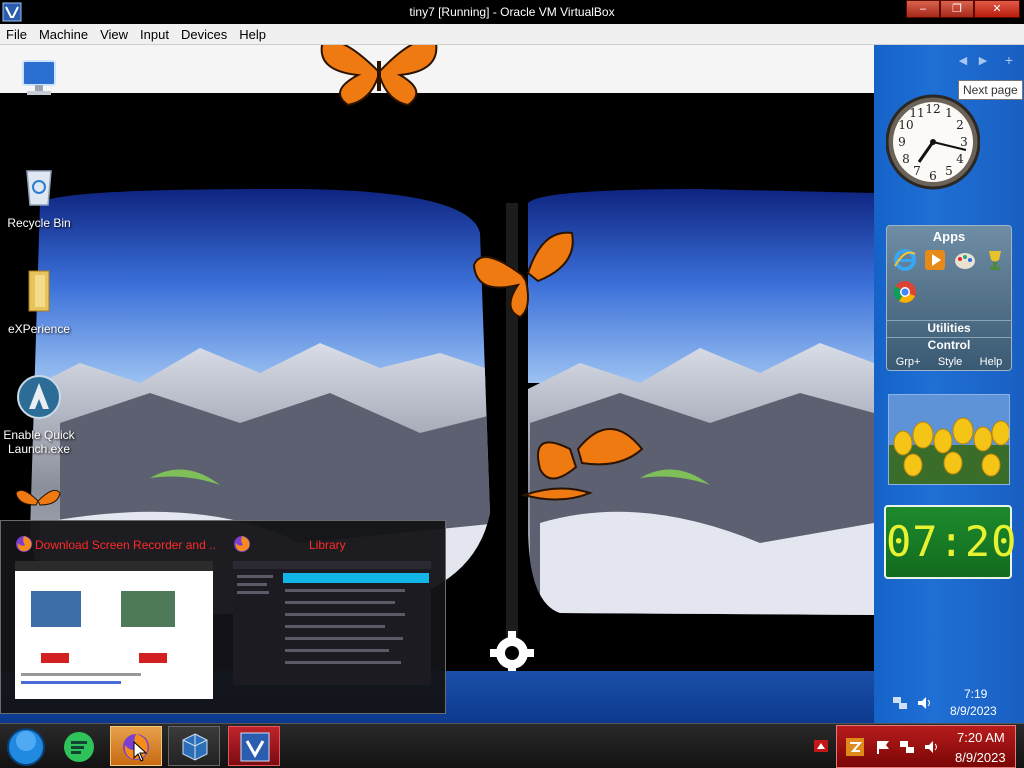 The image size is (1024, 768). Describe the element at coordinates (821, 746) in the screenshot. I see `show-hidden-icons-icon` at that location.